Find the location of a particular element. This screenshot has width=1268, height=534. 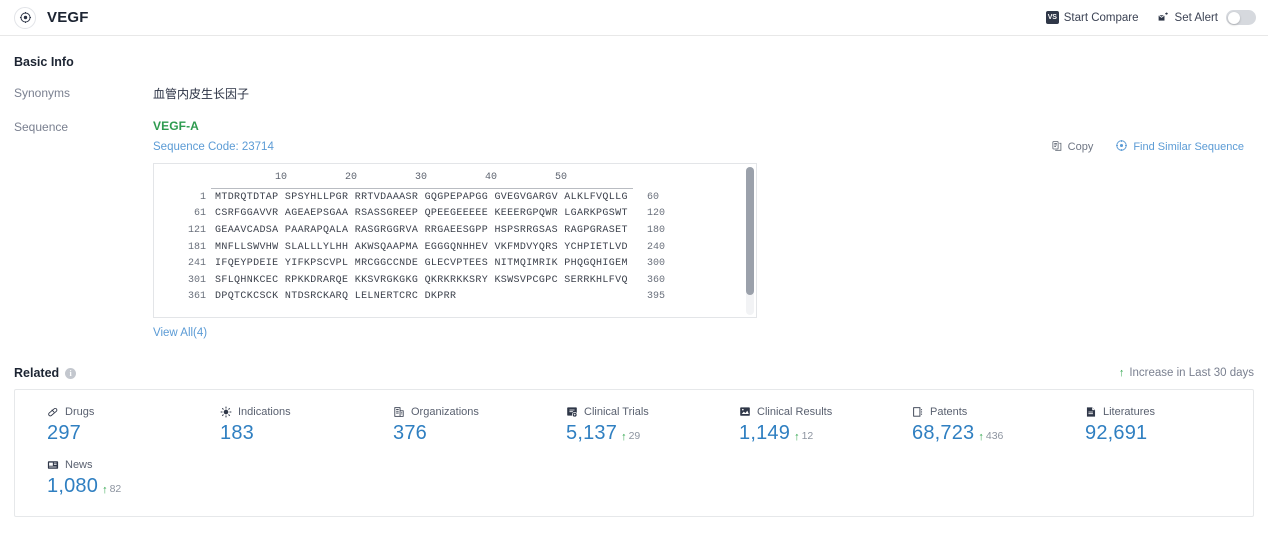

stat-drugs: Drugs 297 is located at coordinates (101, 425).